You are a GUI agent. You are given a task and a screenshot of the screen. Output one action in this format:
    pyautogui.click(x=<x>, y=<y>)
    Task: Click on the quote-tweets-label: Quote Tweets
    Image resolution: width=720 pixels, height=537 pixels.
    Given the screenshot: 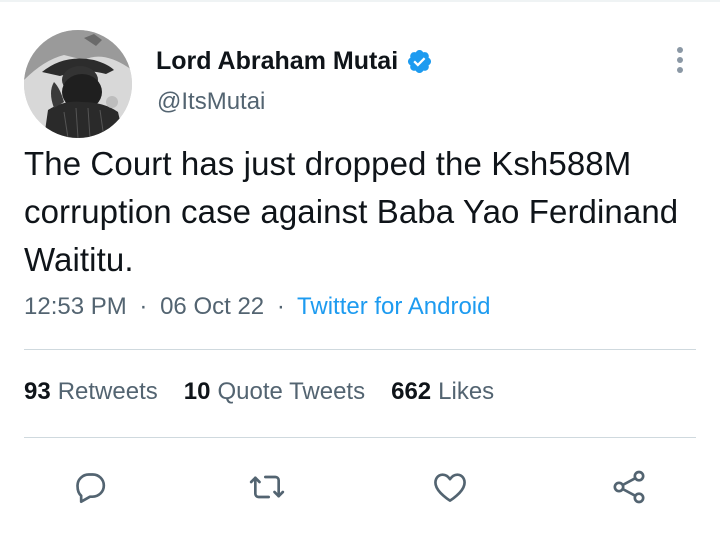 What is the action you would take?
    pyautogui.click(x=291, y=391)
    